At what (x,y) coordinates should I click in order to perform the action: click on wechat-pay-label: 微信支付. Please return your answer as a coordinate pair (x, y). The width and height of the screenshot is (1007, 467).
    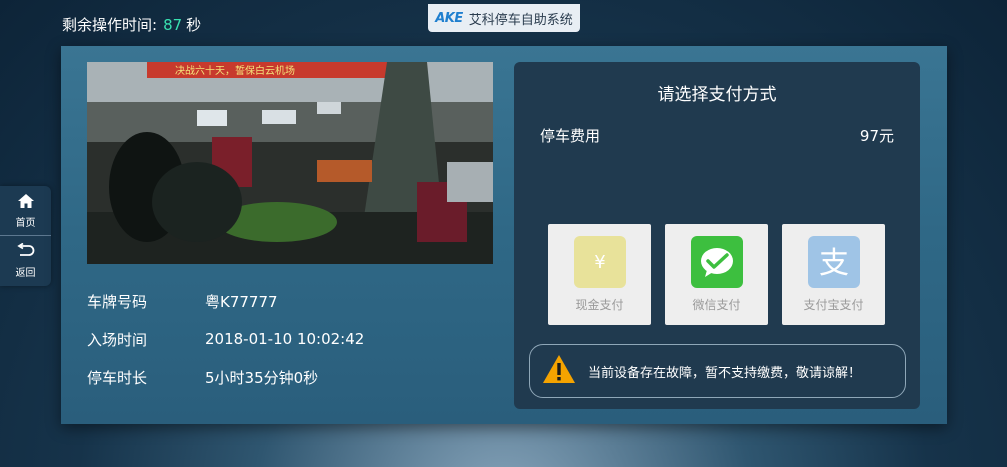
    Looking at the image, I should click on (716, 305).